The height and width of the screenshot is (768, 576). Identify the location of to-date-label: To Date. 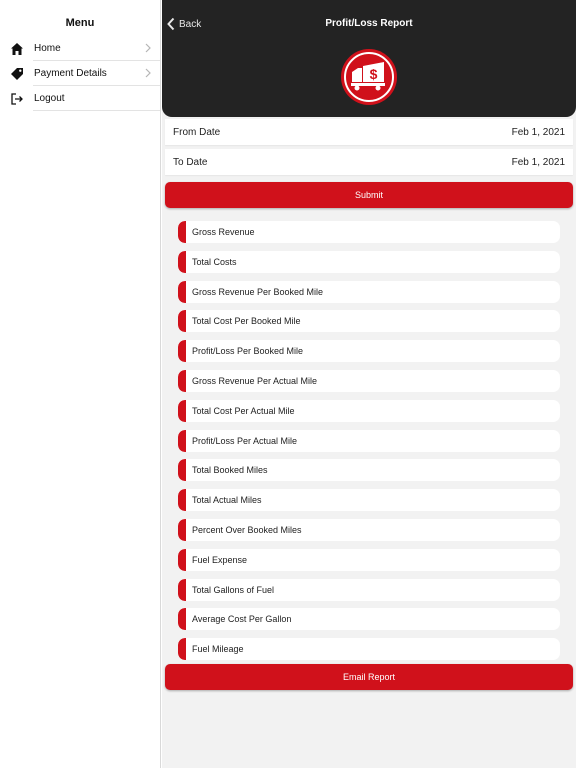
(190, 162).